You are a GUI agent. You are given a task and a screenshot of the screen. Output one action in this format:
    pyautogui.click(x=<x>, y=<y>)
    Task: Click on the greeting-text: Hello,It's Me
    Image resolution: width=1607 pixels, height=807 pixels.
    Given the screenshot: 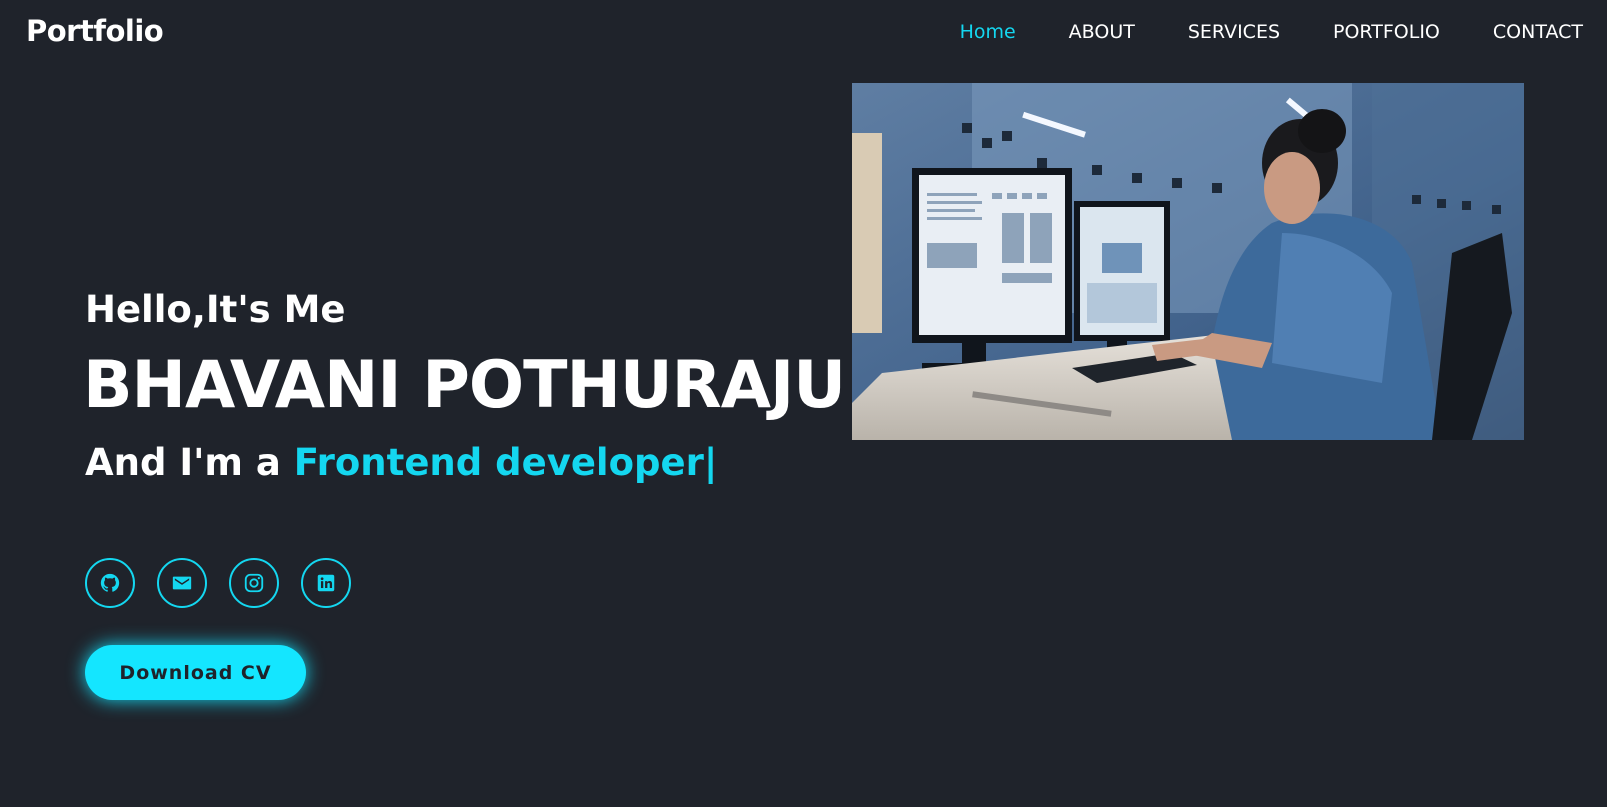 What is the action you would take?
    pyautogui.click(x=215, y=309)
    